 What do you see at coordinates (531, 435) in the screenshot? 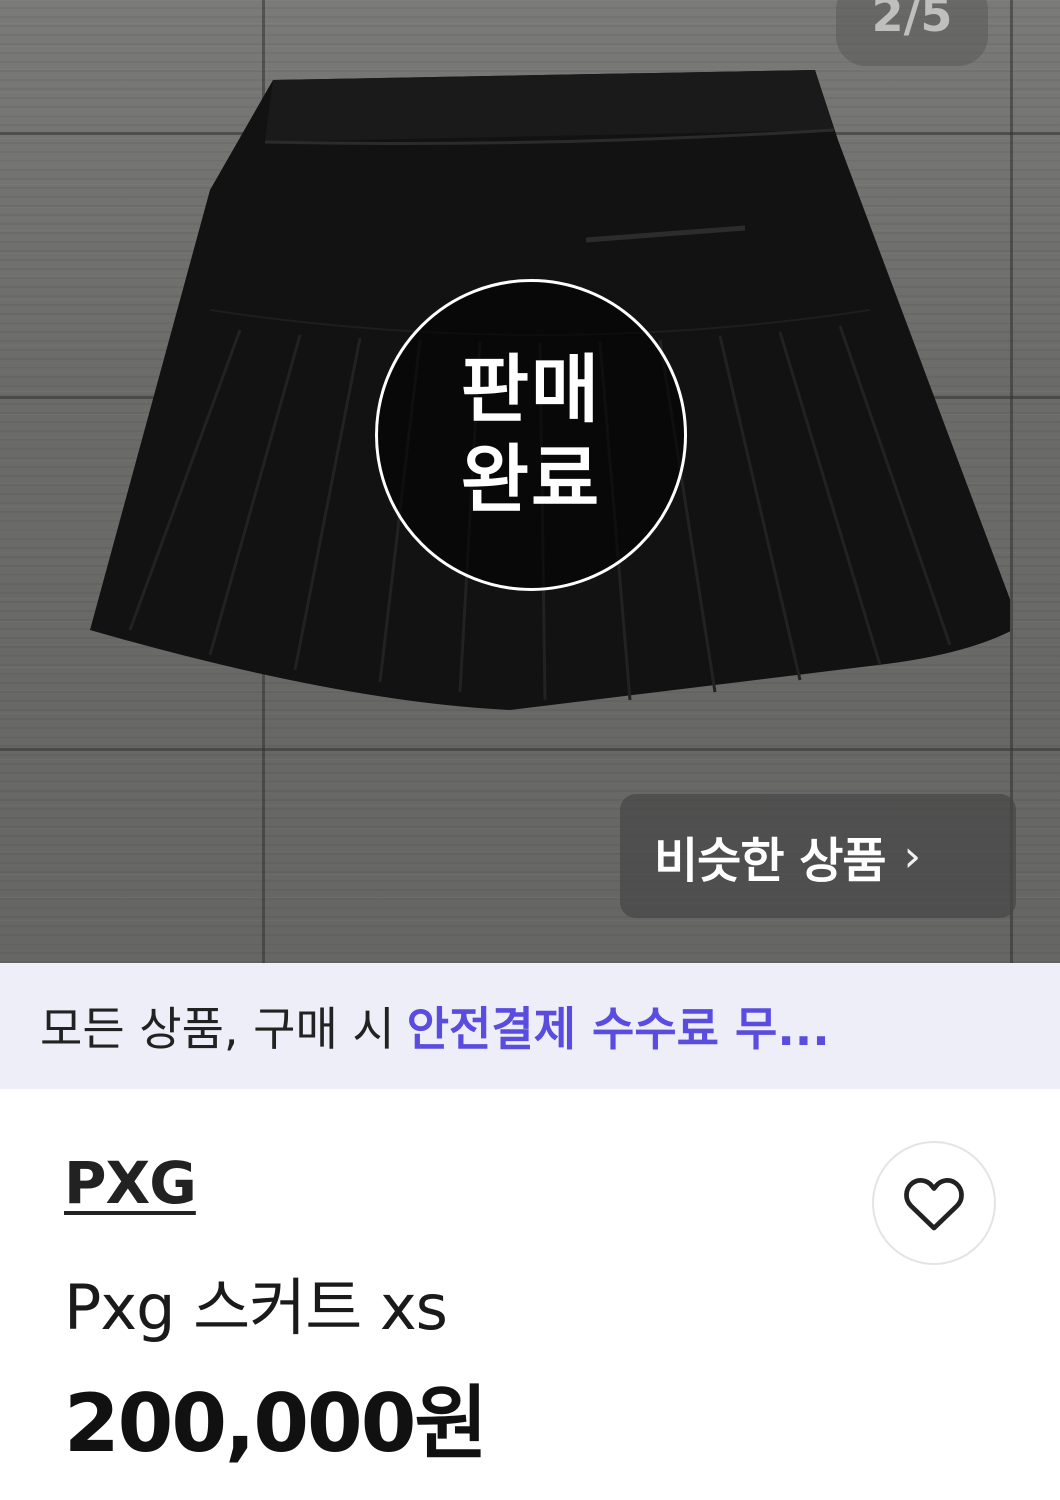
I see `sold-out-badge: 판매 완료` at bounding box center [531, 435].